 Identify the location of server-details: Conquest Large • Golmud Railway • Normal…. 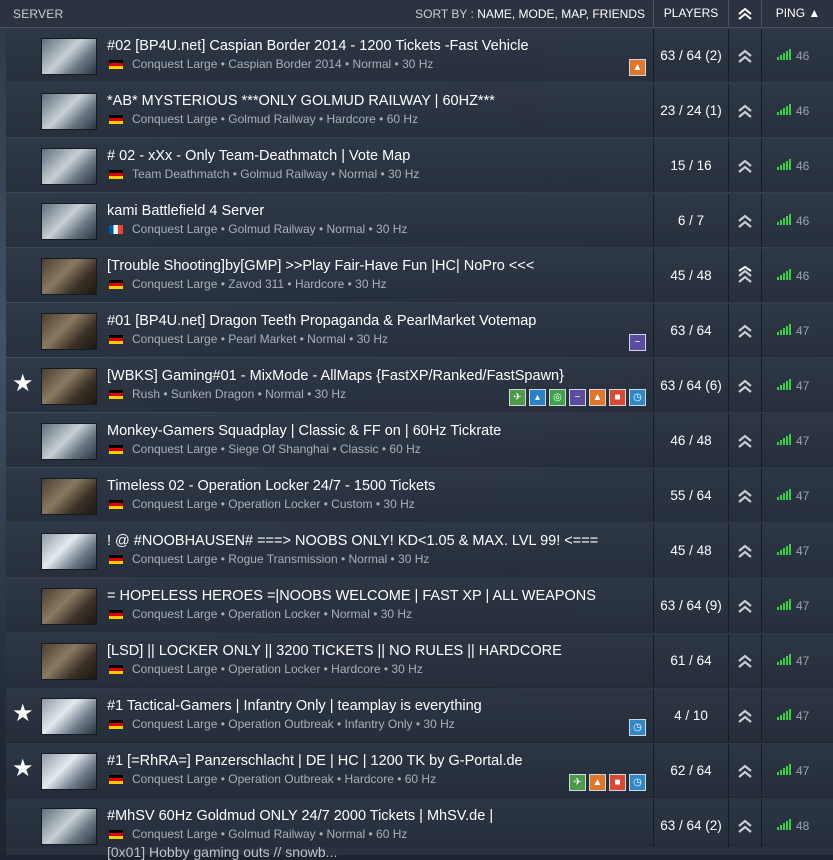
(257, 229).